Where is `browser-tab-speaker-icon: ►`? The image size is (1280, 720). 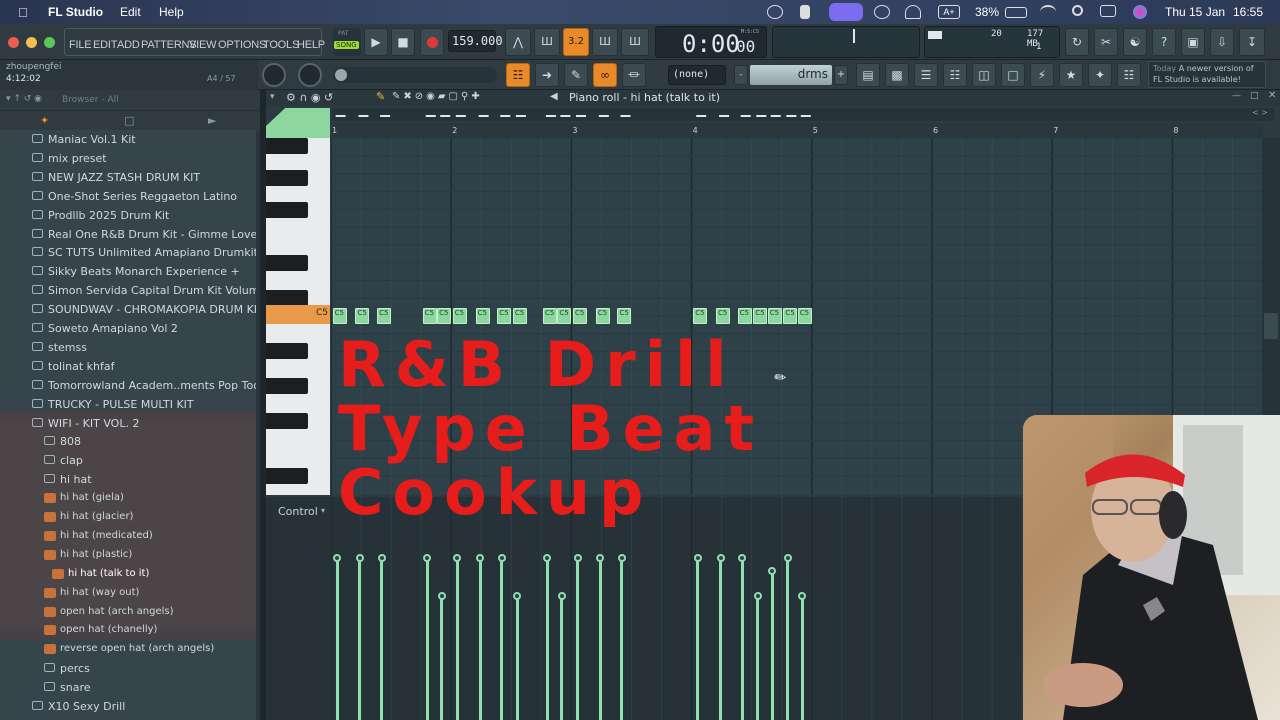
browser-tab-speaker-icon: ► is located at coordinates (212, 120).